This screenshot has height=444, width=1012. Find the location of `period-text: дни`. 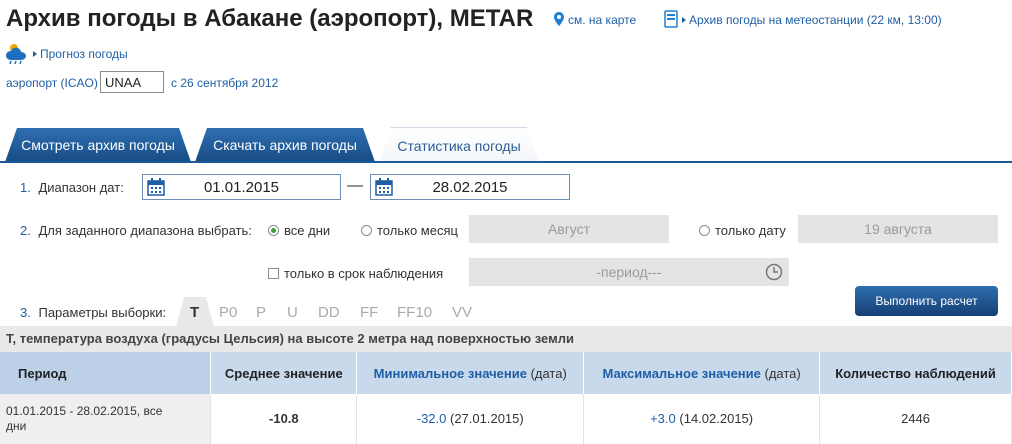

period-text: дни is located at coordinates (16, 425).